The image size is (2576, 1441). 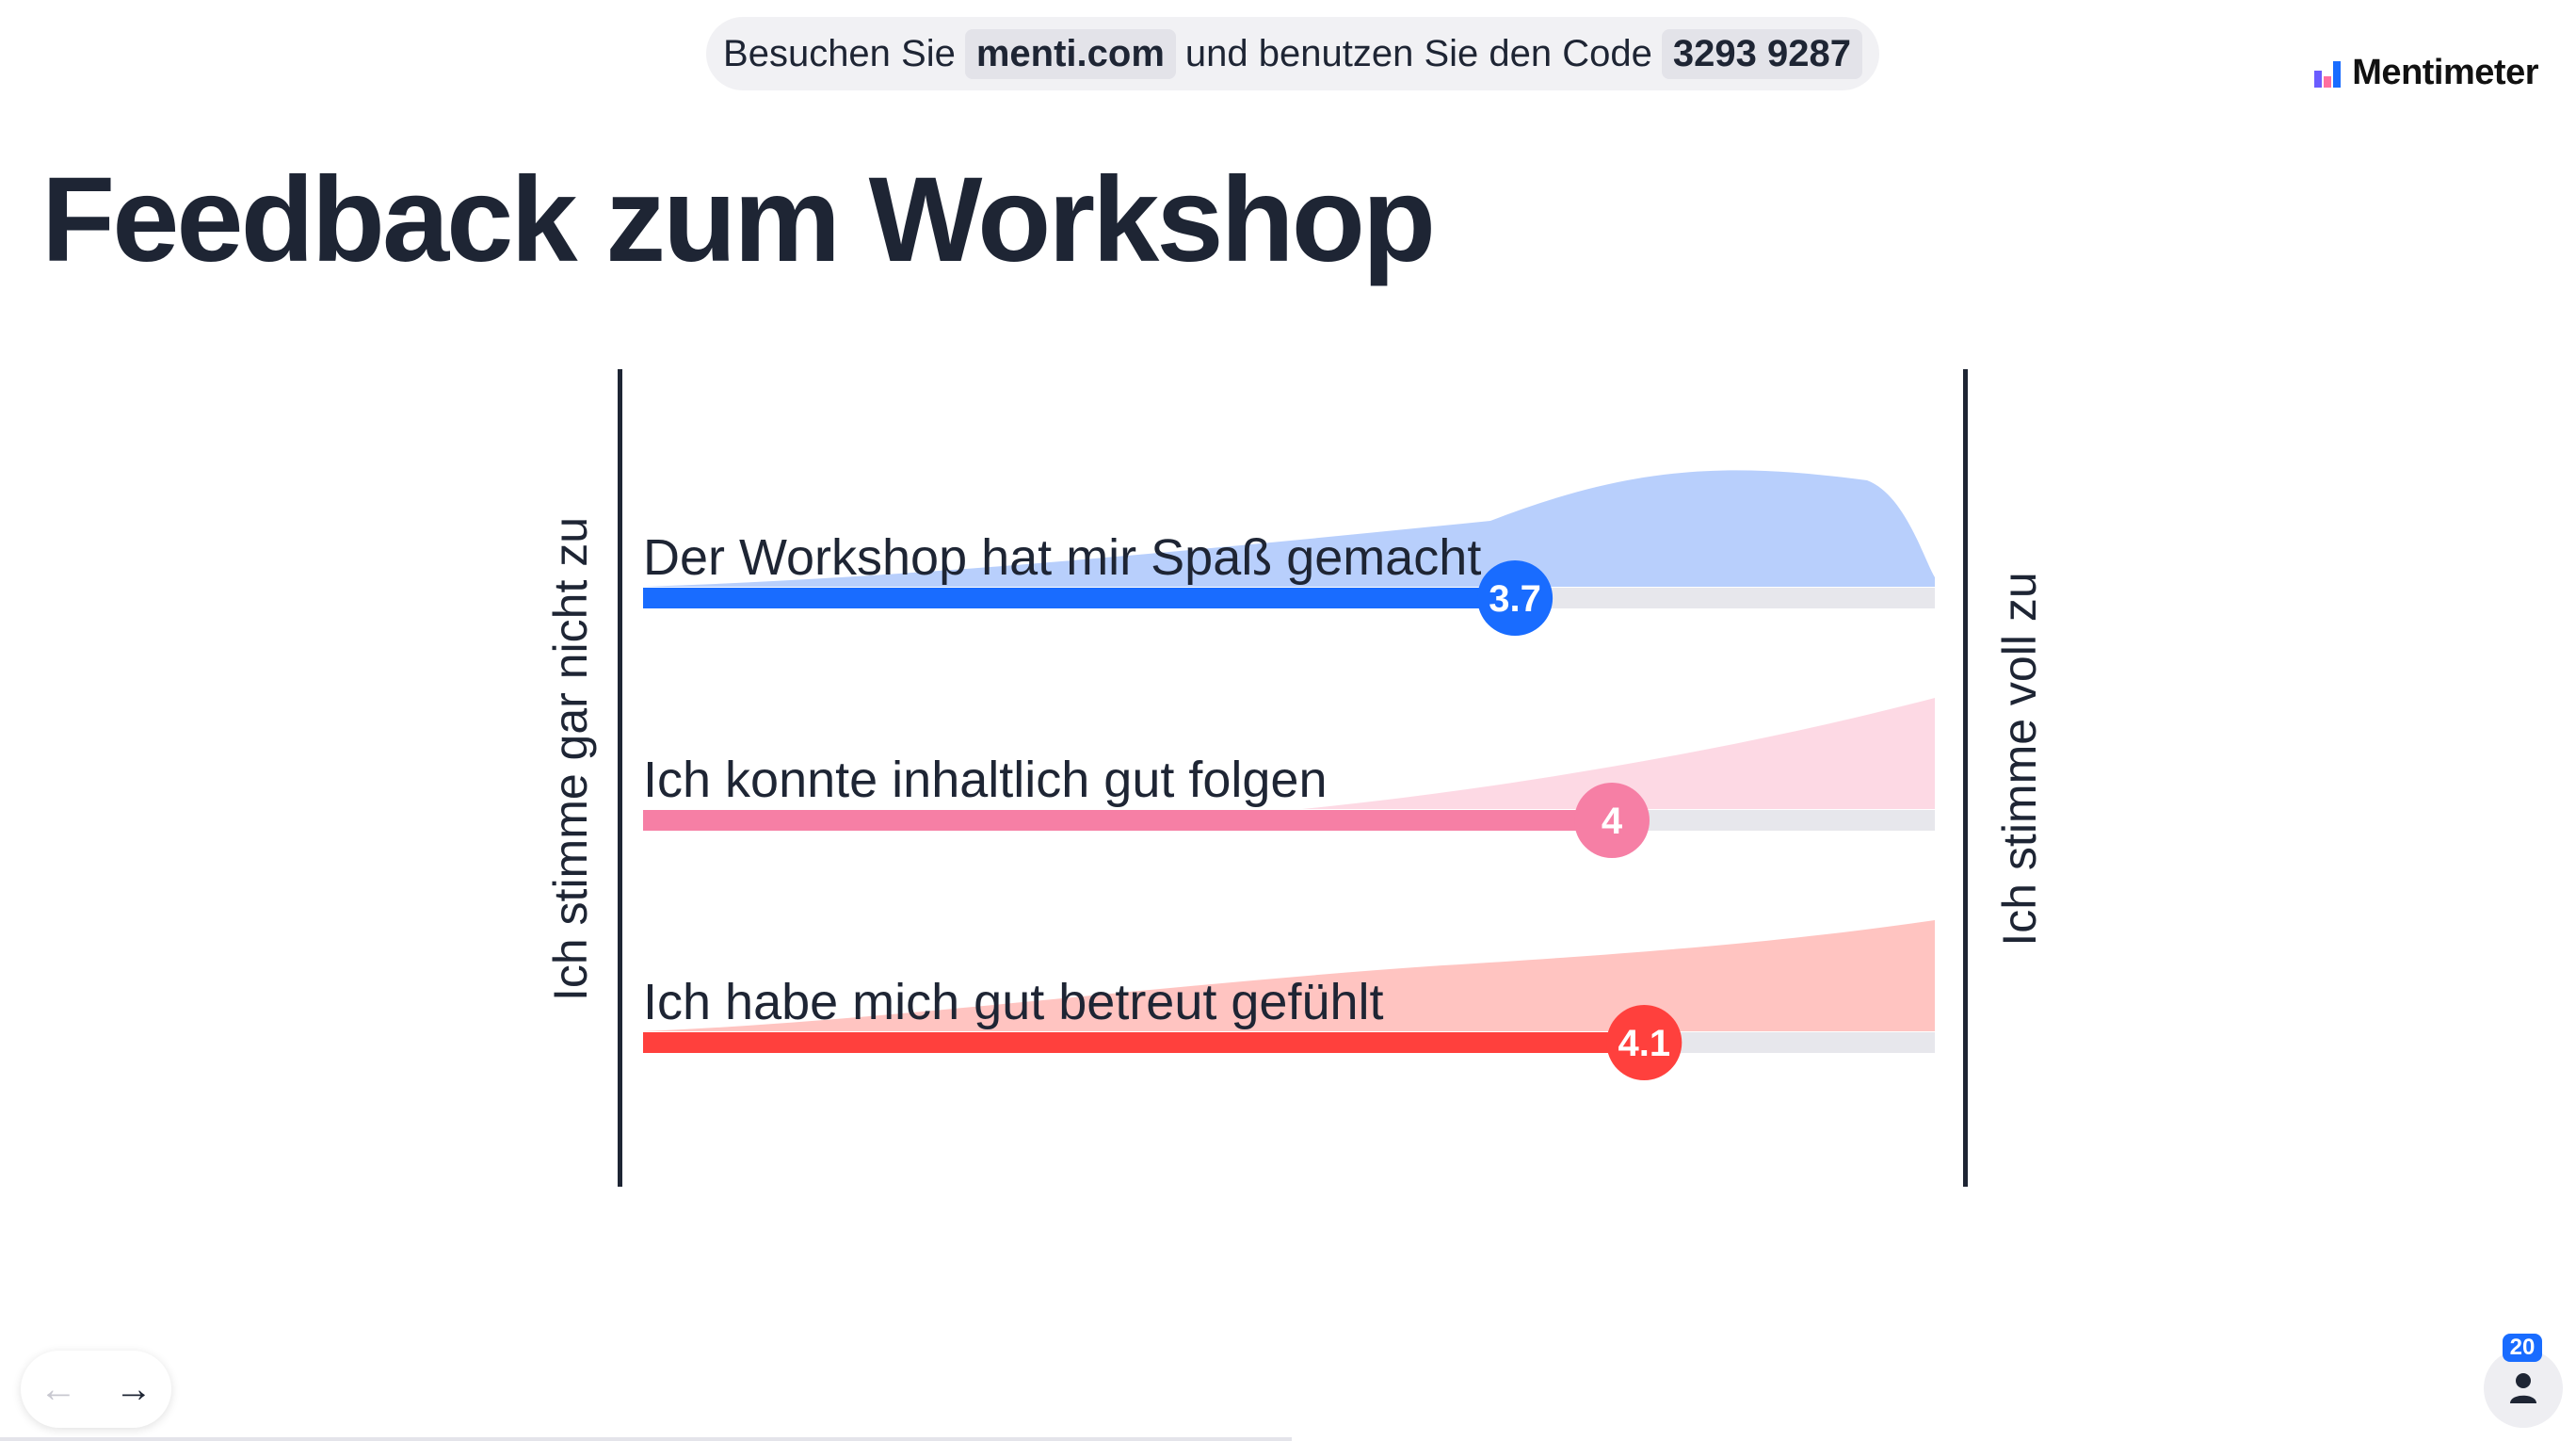 What do you see at coordinates (134, 1389) in the screenshot?
I see `arrow-right-icon: →` at bounding box center [134, 1389].